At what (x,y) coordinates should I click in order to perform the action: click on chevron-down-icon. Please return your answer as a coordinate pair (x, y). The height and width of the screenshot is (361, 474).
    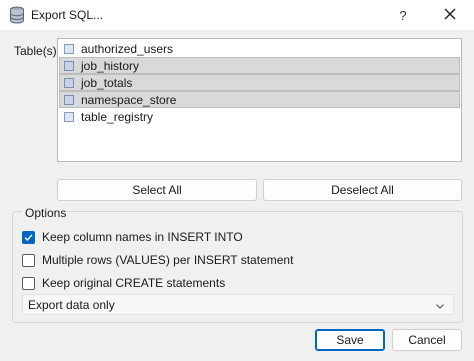
    Looking at the image, I should click on (440, 305).